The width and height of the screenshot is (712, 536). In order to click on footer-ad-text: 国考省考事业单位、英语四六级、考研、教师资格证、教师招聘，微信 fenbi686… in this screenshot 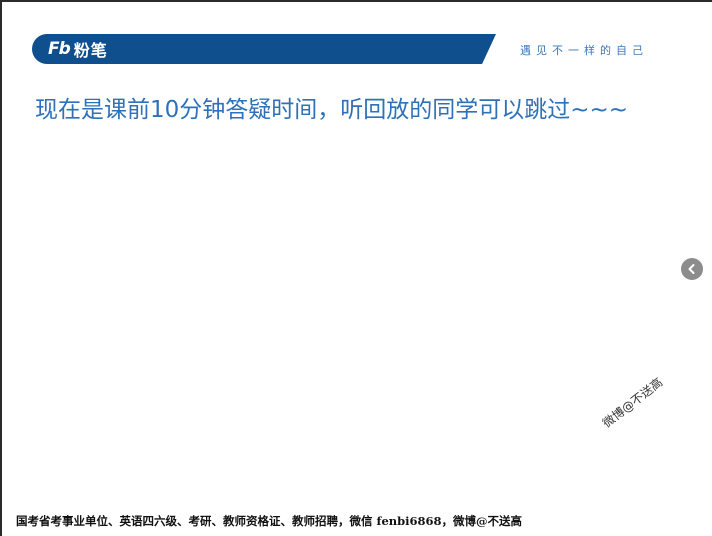, I will do `click(269, 521)`.